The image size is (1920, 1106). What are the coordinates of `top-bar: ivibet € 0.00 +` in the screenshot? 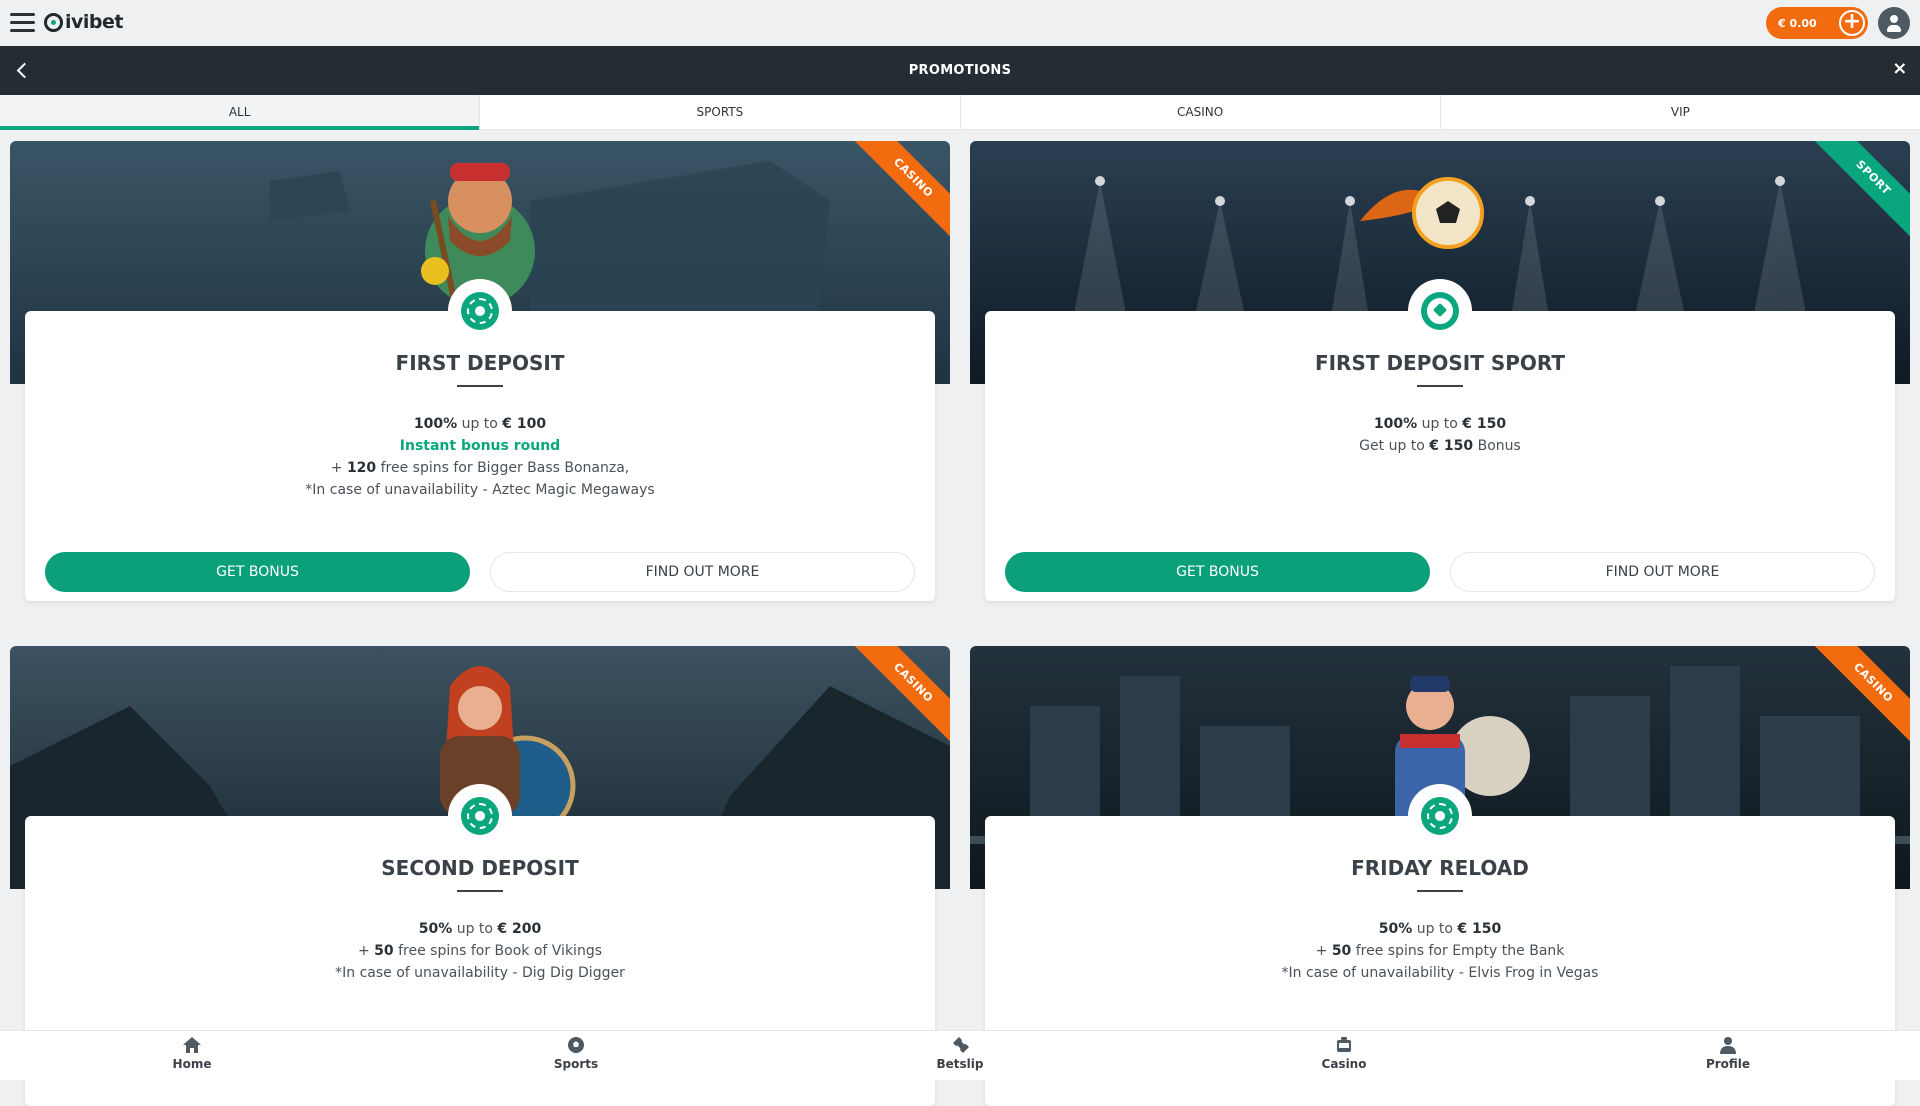 It's located at (960, 23).